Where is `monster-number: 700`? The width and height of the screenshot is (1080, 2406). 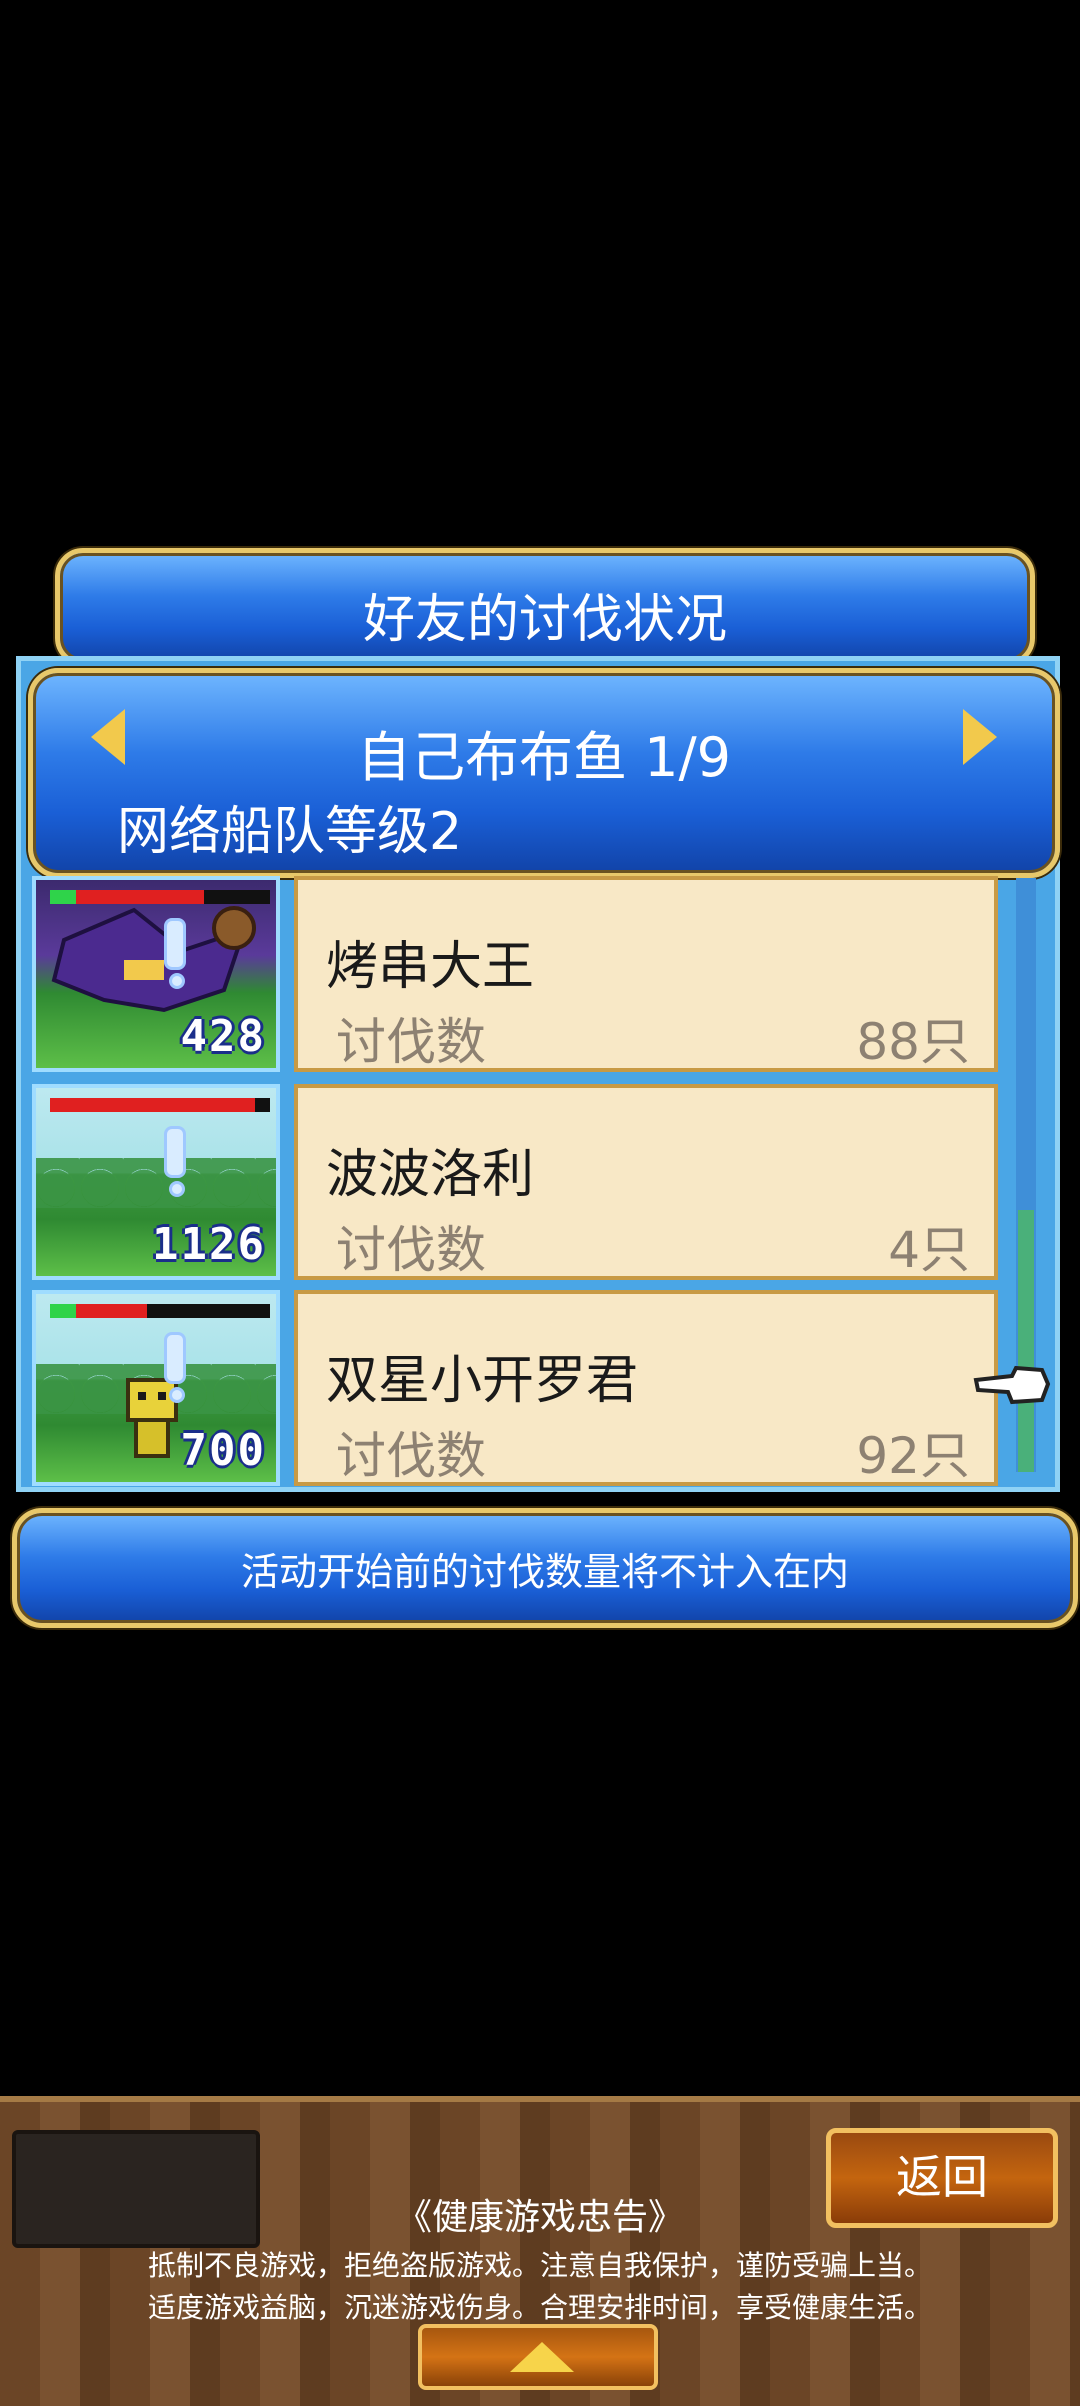
monster-number: 700 is located at coordinates (223, 1450).